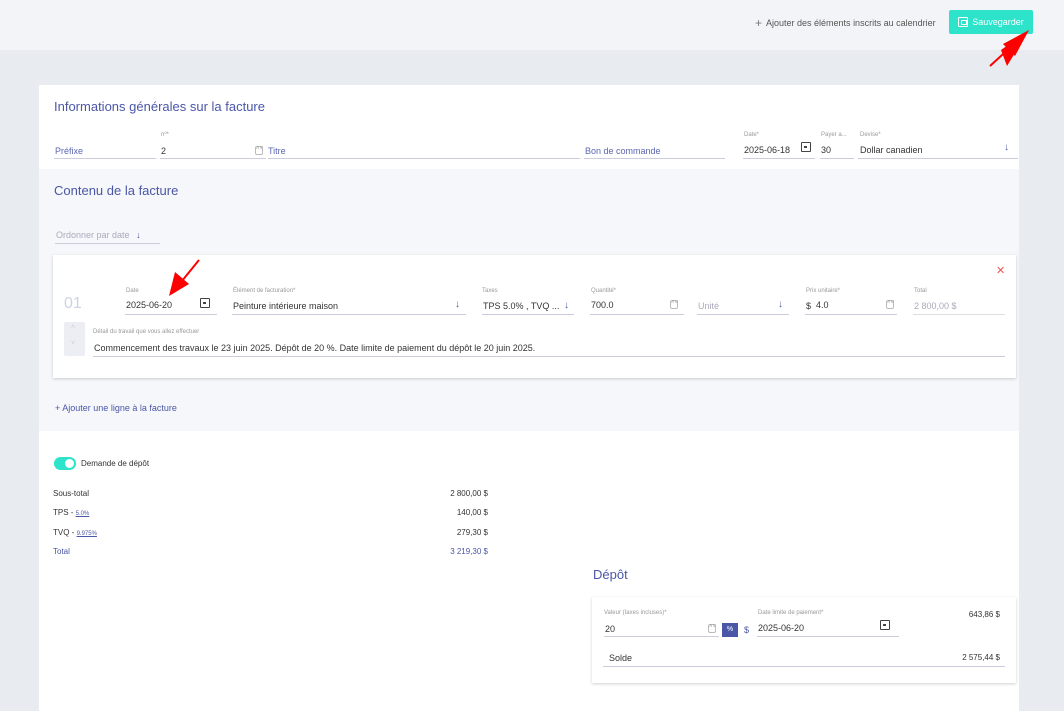 This screenshot has width=1064, height=711. I want to click on prefix-underline, so click(105, 158).